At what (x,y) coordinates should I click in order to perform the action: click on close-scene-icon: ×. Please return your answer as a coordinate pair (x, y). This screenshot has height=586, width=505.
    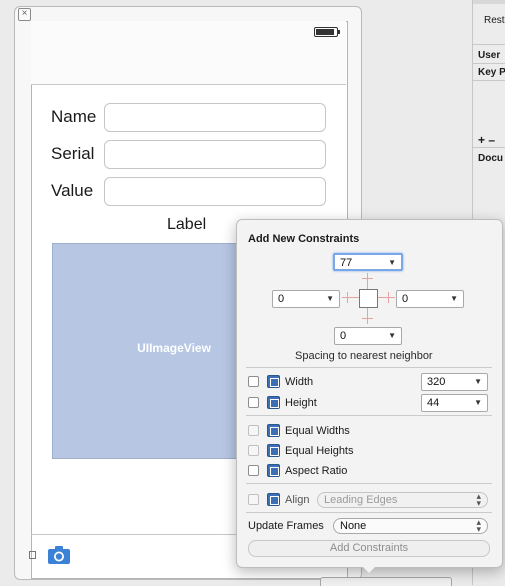
    Looking at the image, I should click on (24, 14).